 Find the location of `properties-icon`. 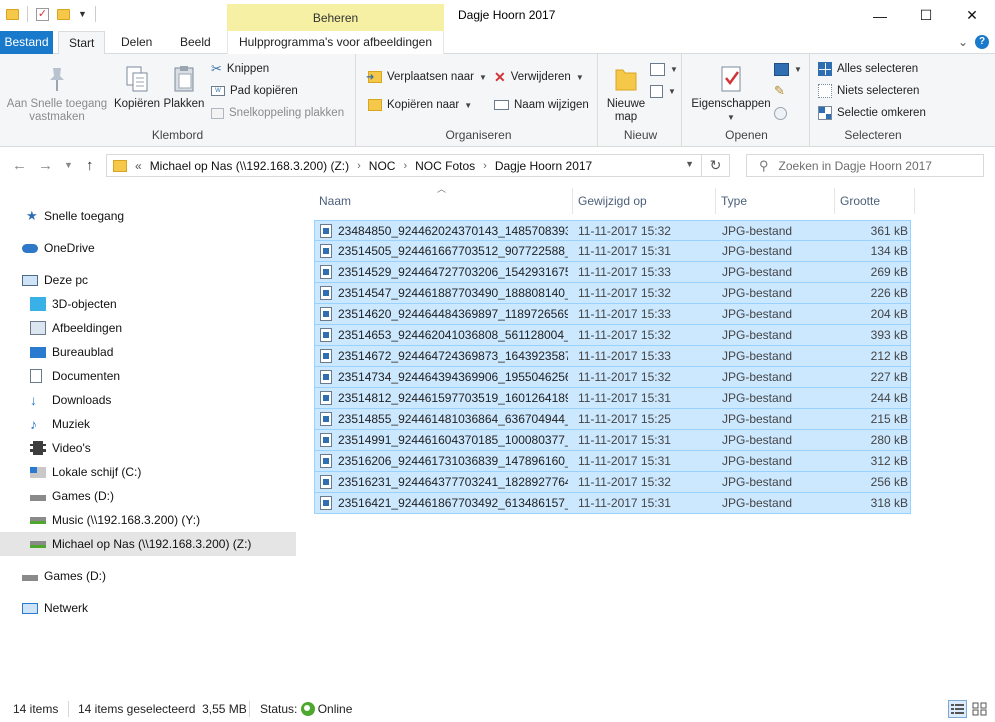

properties-icon is located at coordinates (731, 79).